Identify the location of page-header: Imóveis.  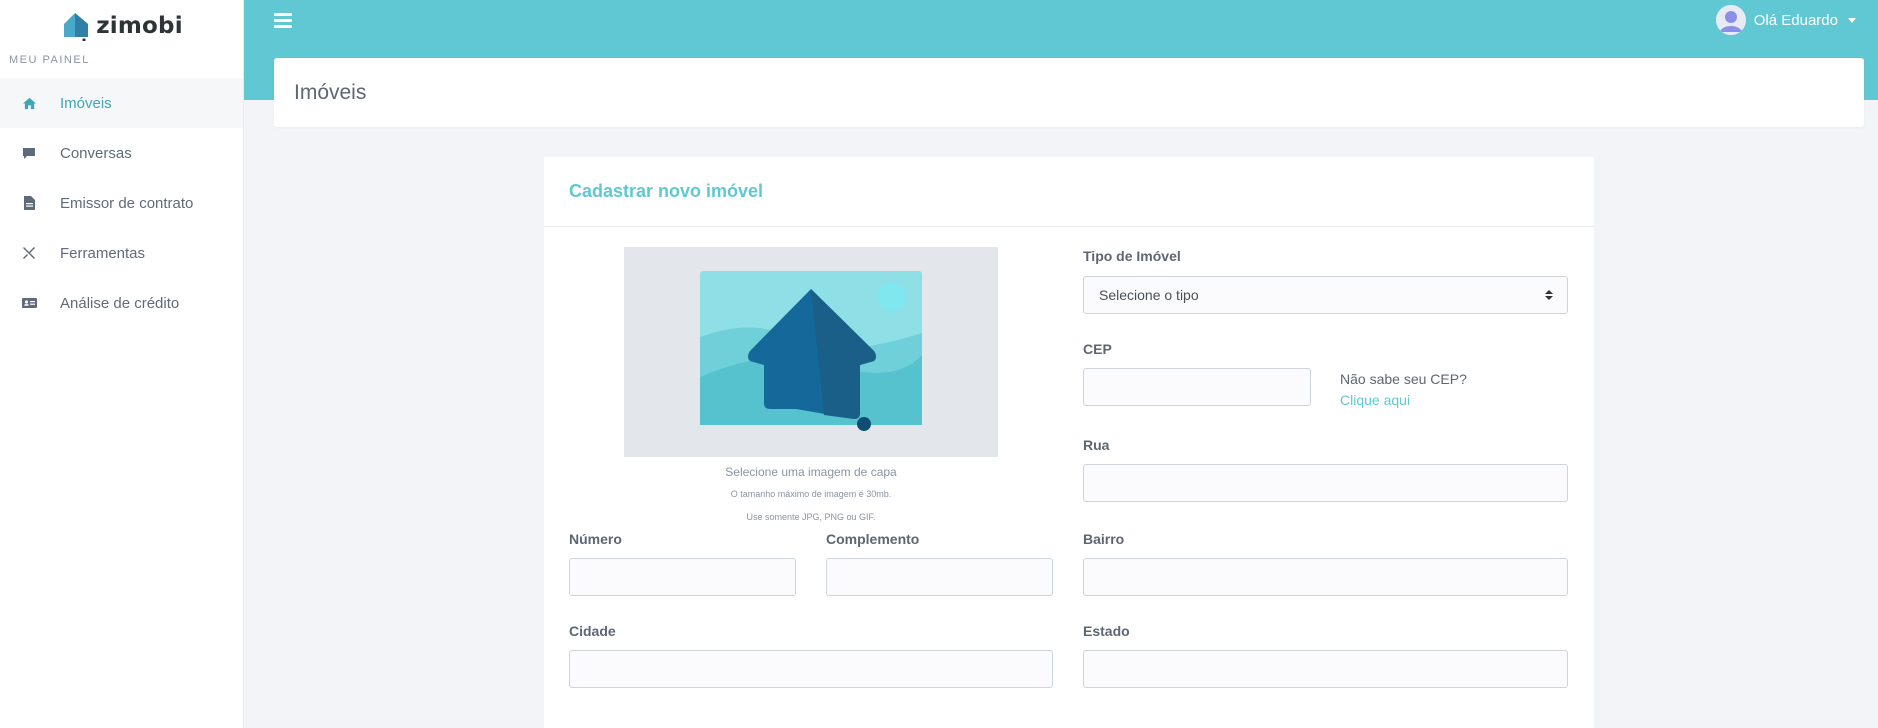
(1069, 92).